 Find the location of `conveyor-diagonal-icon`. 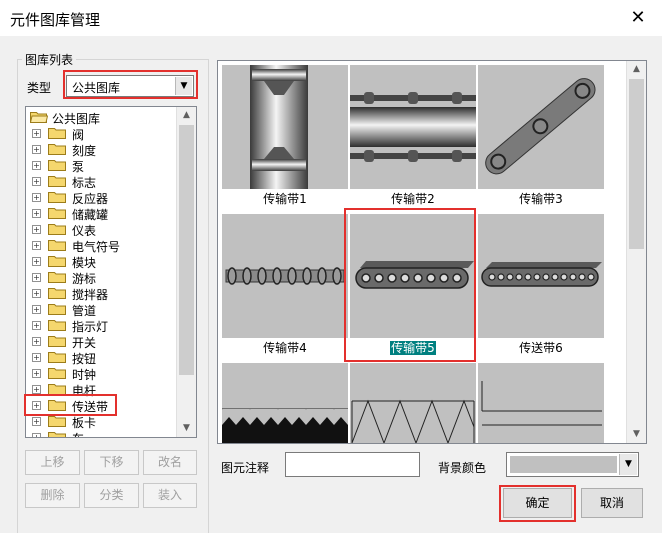

conveyor-diagonal-icon is located at coordinates (540, 126).